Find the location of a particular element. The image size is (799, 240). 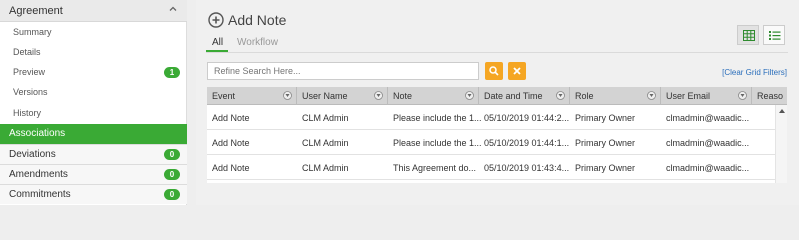

sidebar-item-label: Commitments is located at coordinates (40, 194).